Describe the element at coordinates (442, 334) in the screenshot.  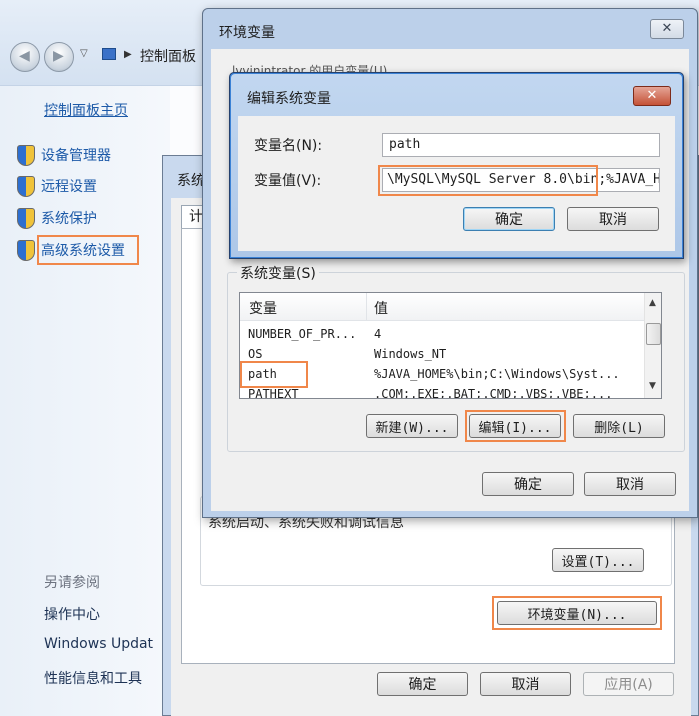
I see `table-row: NUMBER_OF_PR... 4` at that location.